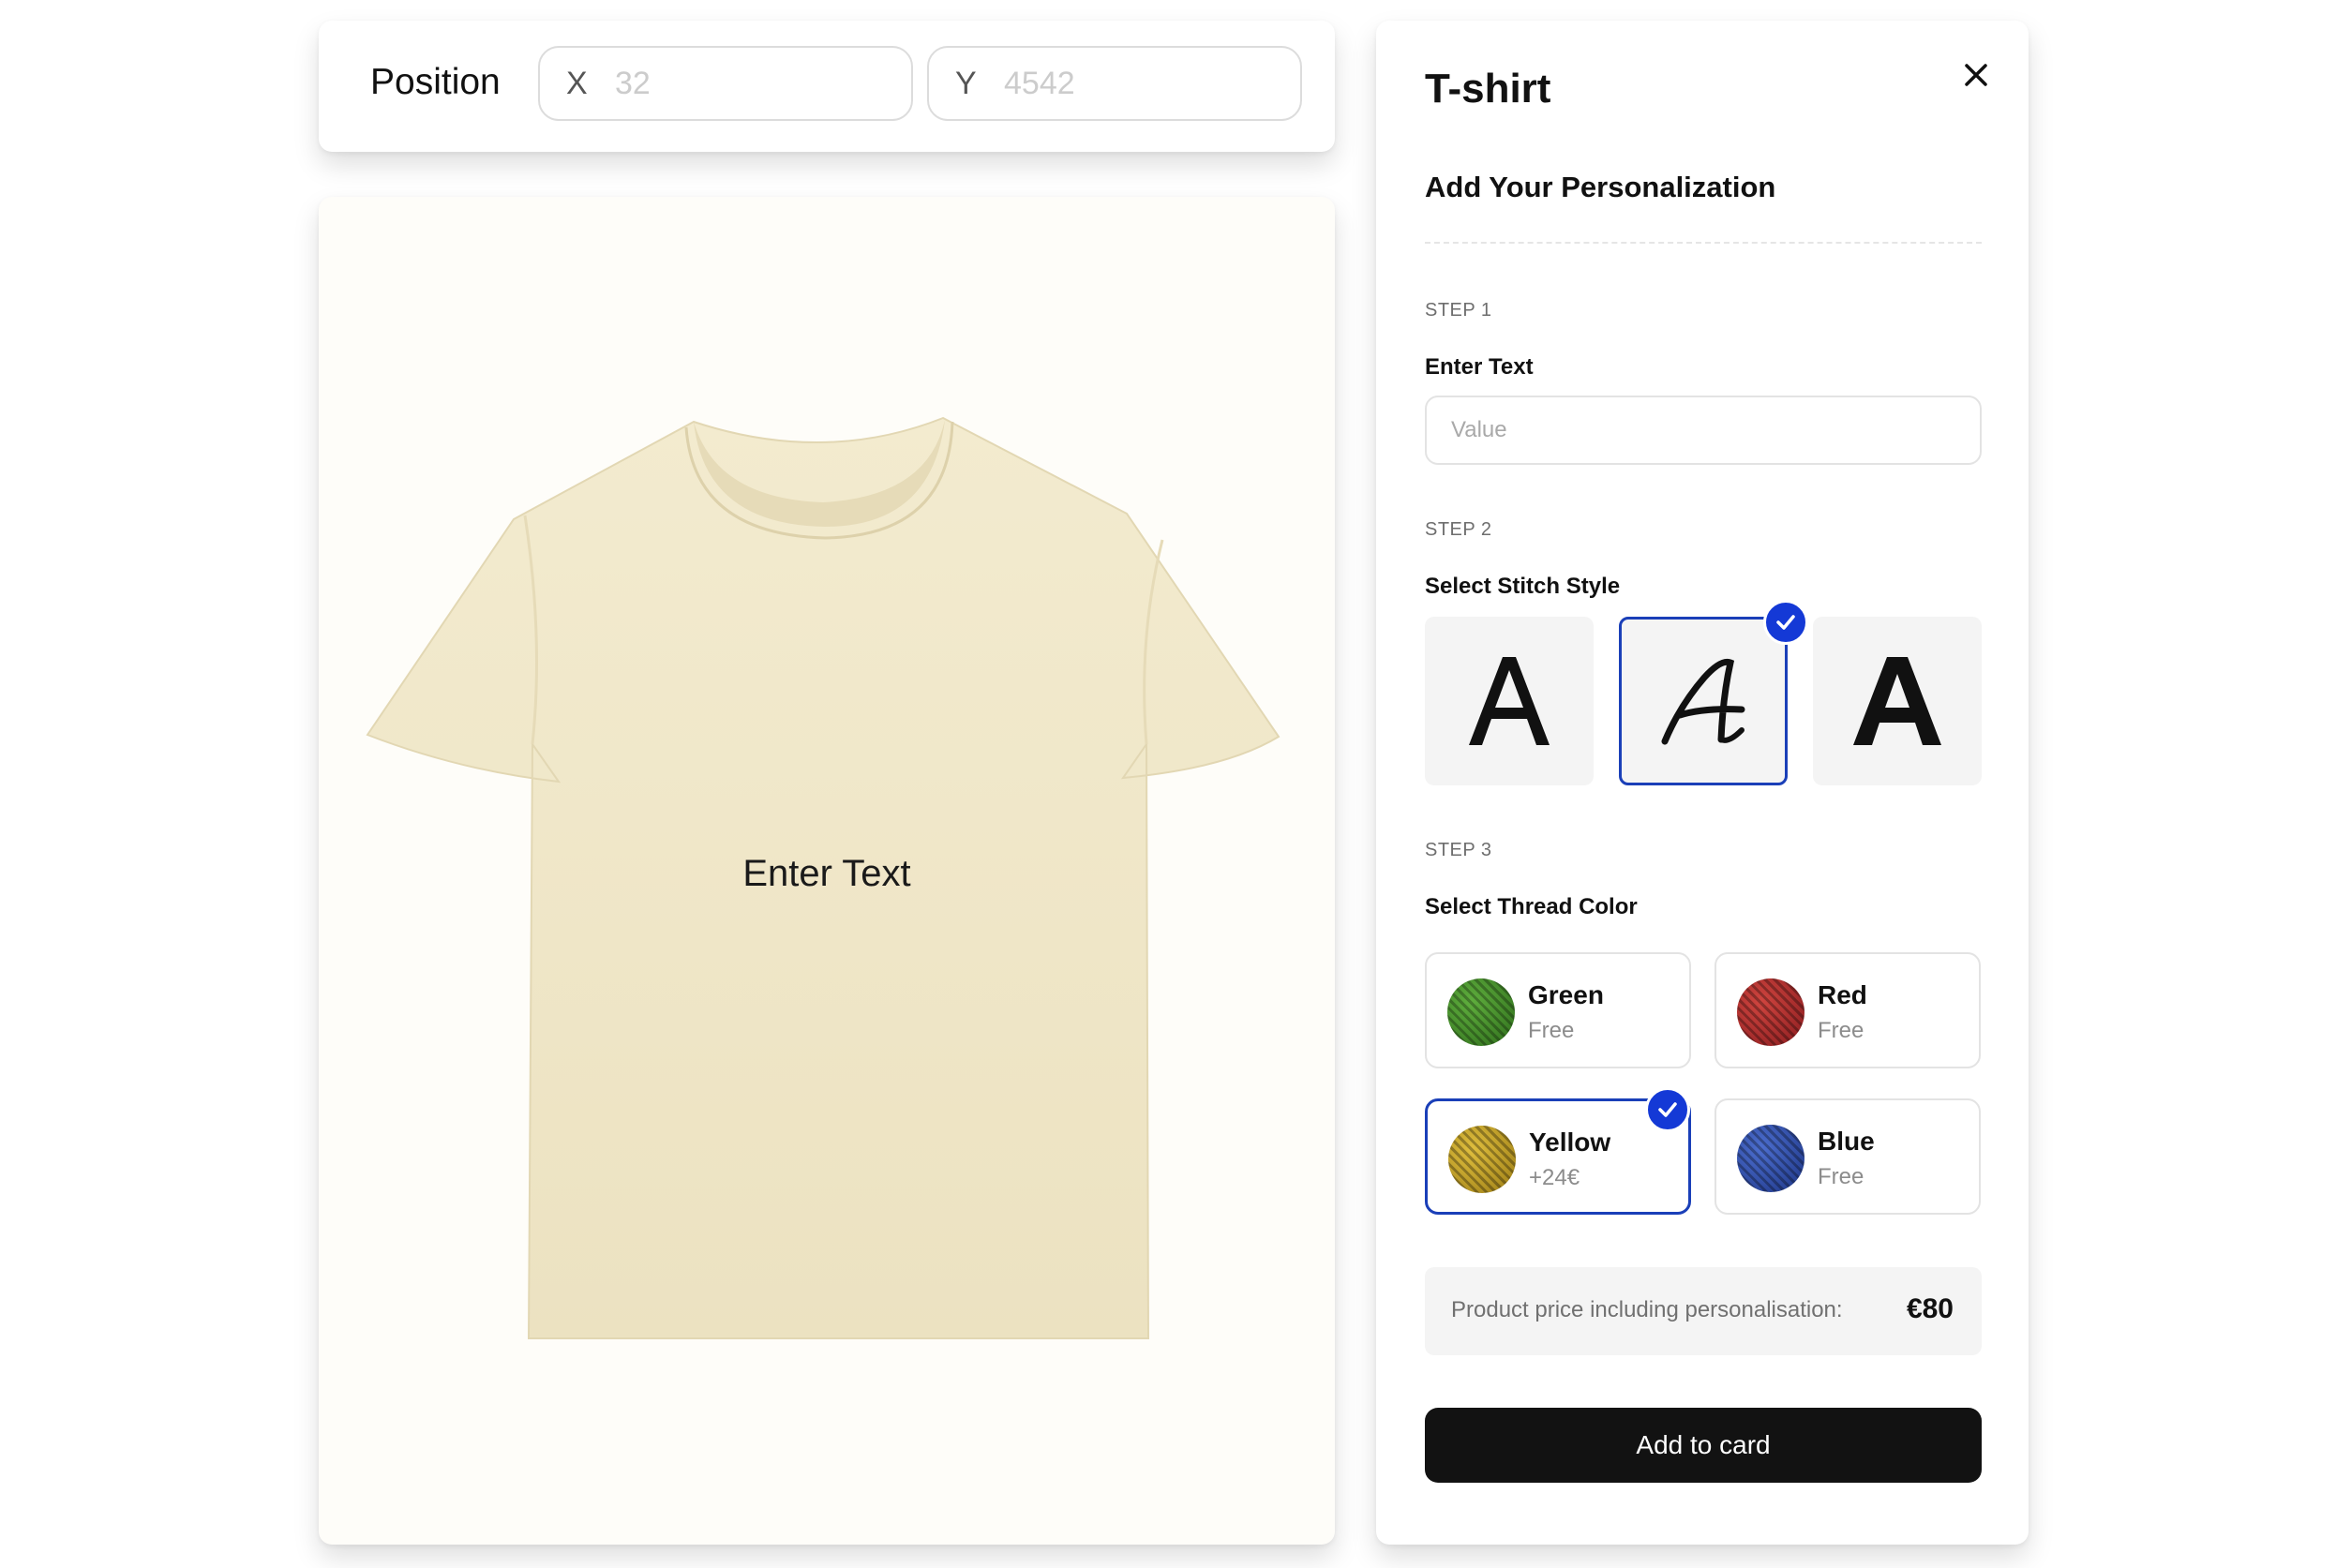 Image resolution: width=2336 pixels, height=1568 pixels. What do you see at coordinates (1601, 187) in the screenshot?
I see `panel-subtitle: Add Your Personalization` at bounding box center [1601, 187].